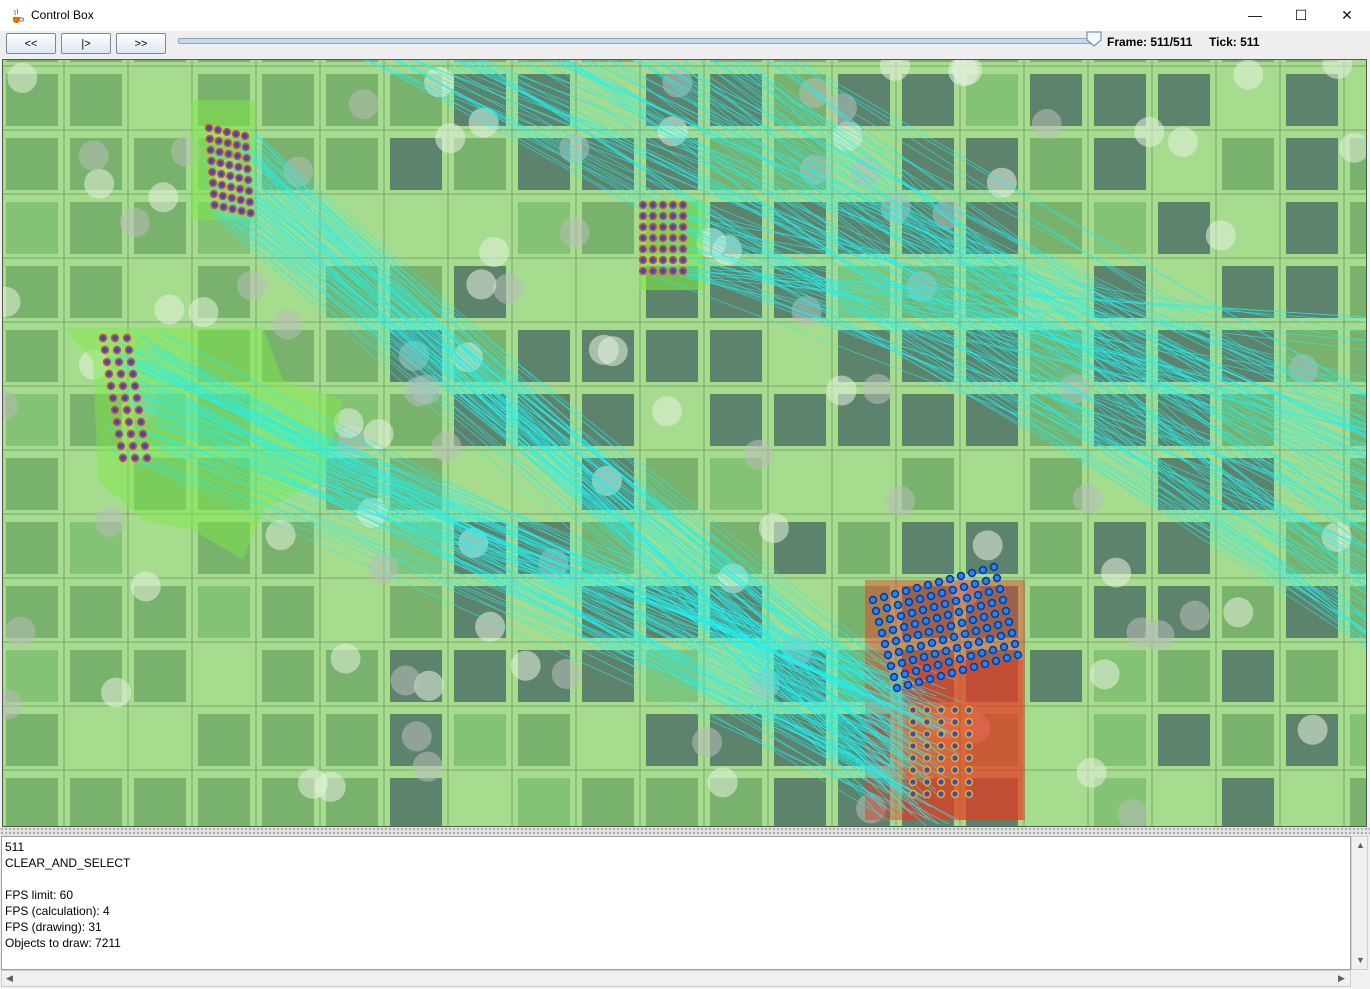 The image size is (1370, 989). What do you see at coordinates (86, 43) in the screenshot?
I see `play-button: |>` at bounding box center [86, 43].